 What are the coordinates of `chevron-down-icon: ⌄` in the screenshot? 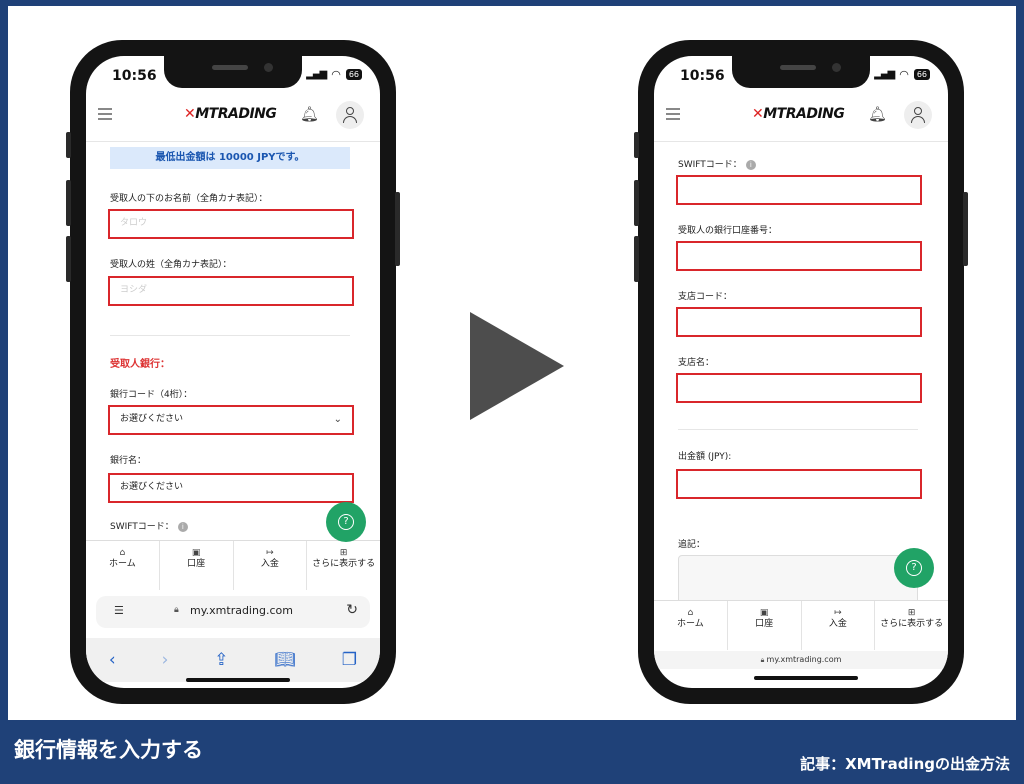 It's located at (337, 419).